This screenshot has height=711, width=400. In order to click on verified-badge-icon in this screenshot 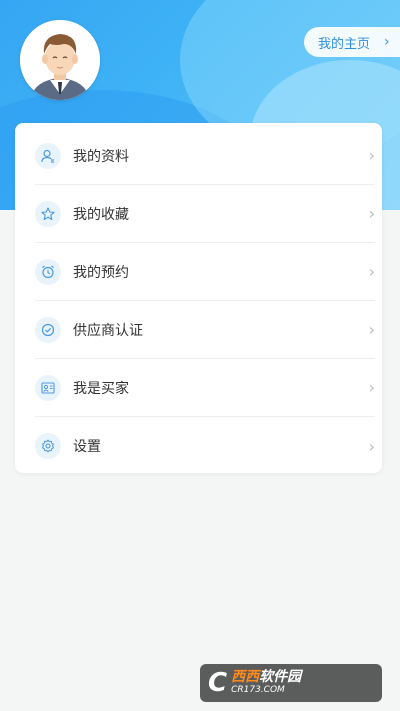, I will do `click(48, 329)`.